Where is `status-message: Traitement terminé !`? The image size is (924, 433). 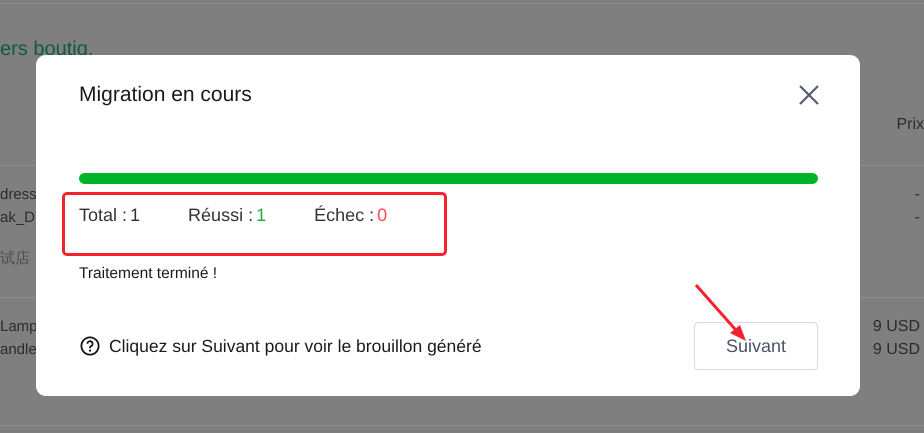
status-message: Traitement terminé ! is located at coordinates (148, 274).